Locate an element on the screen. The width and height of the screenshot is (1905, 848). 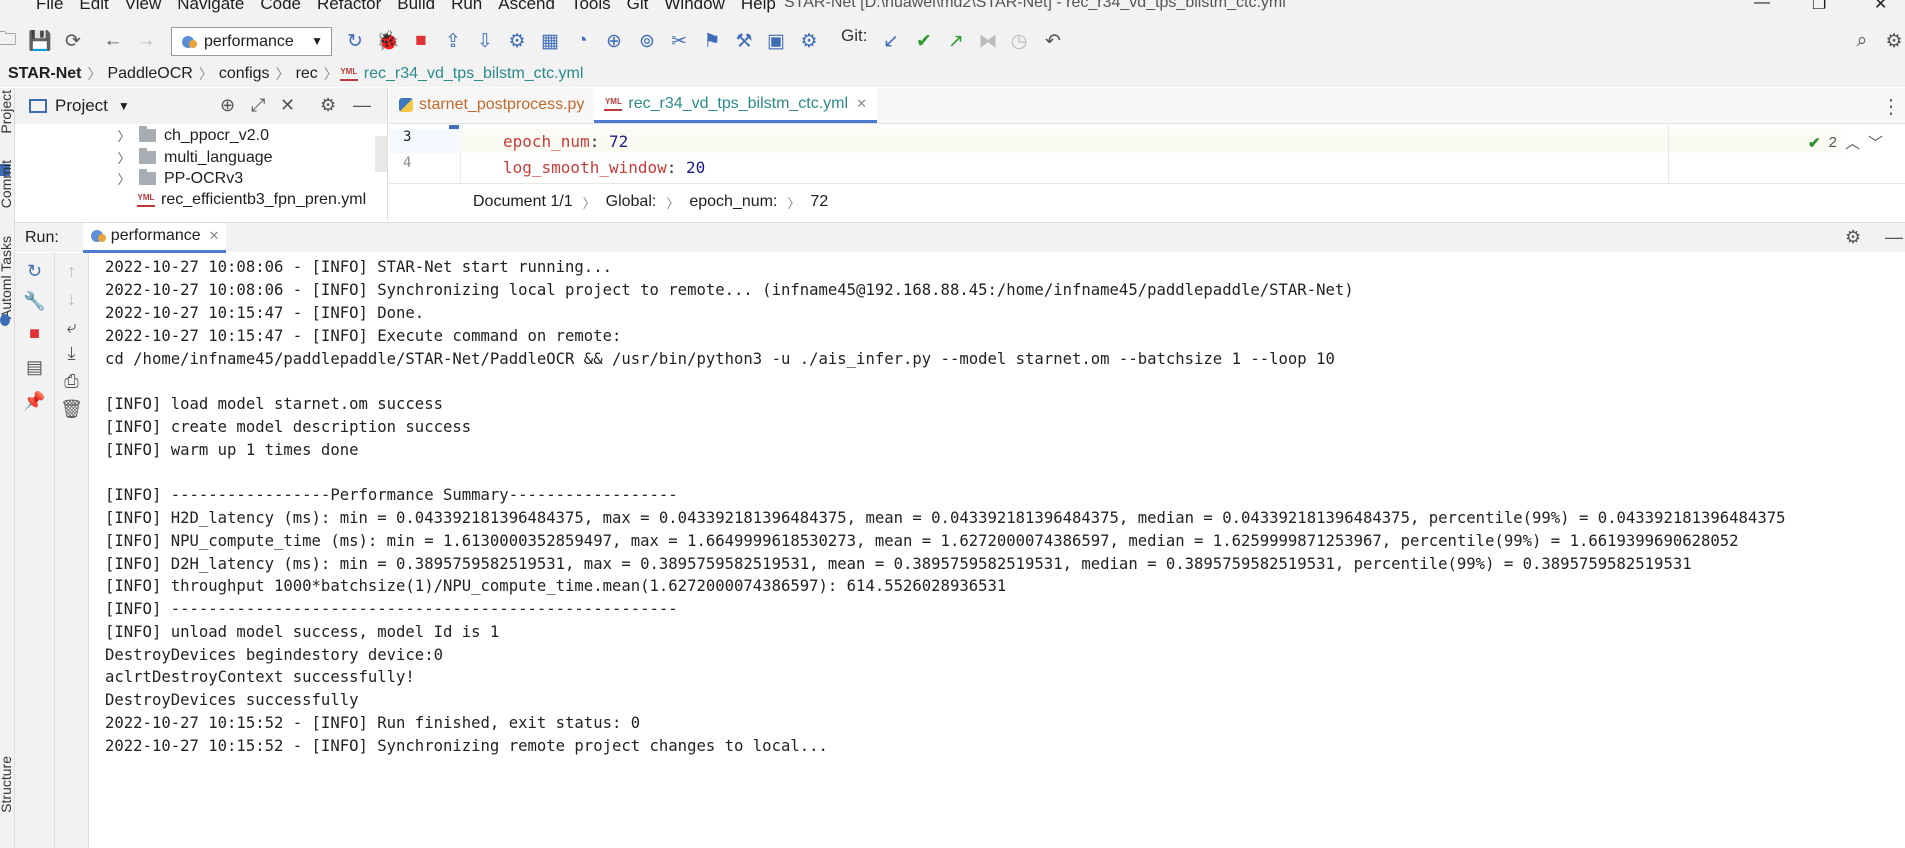
tree-item-folder: 〉 multi_language is located at coordinates (144, 157).